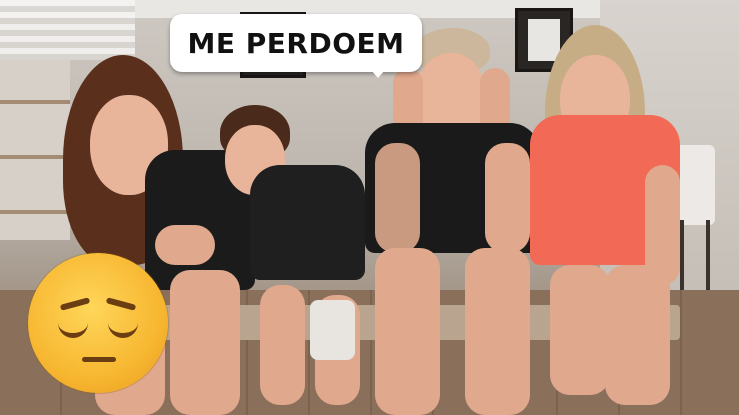 The height and width of the screenshot is (415, 739). Describe the element at coordinates (98, 323) in the screenshot. I see `pensive-face-emoji-icon` at that location.